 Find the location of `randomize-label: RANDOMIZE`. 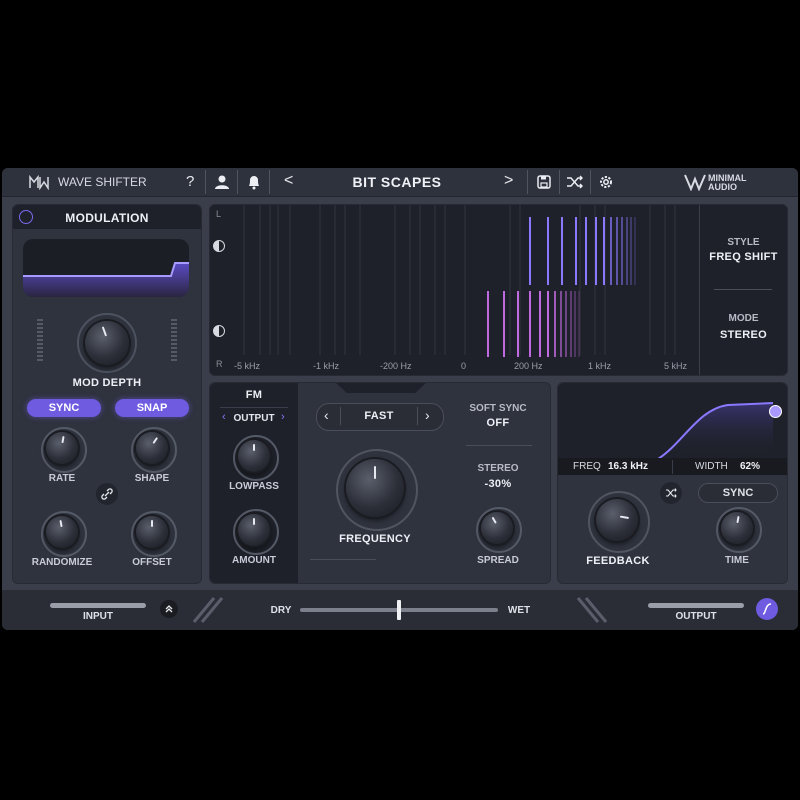

randomize-label: RANDOMIZE is located at coordinates (62, 562).